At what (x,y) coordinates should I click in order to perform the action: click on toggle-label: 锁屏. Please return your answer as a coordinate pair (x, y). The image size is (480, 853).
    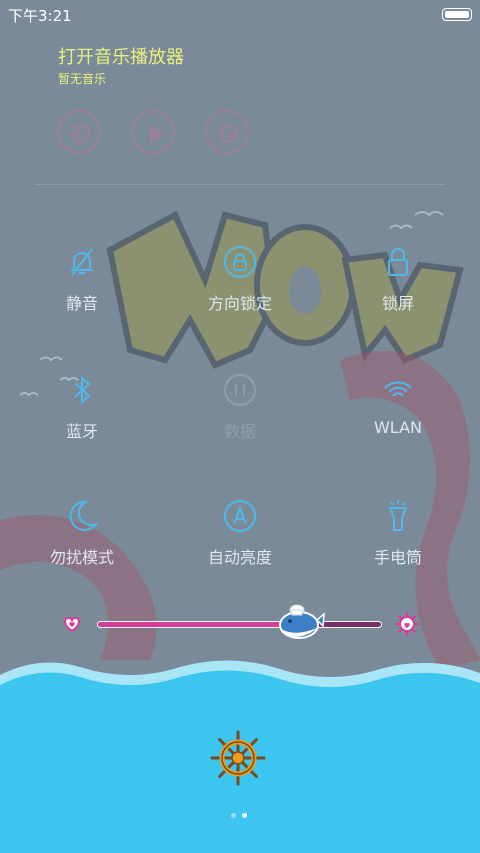
    Looking at the image, I should click on (397, 303).